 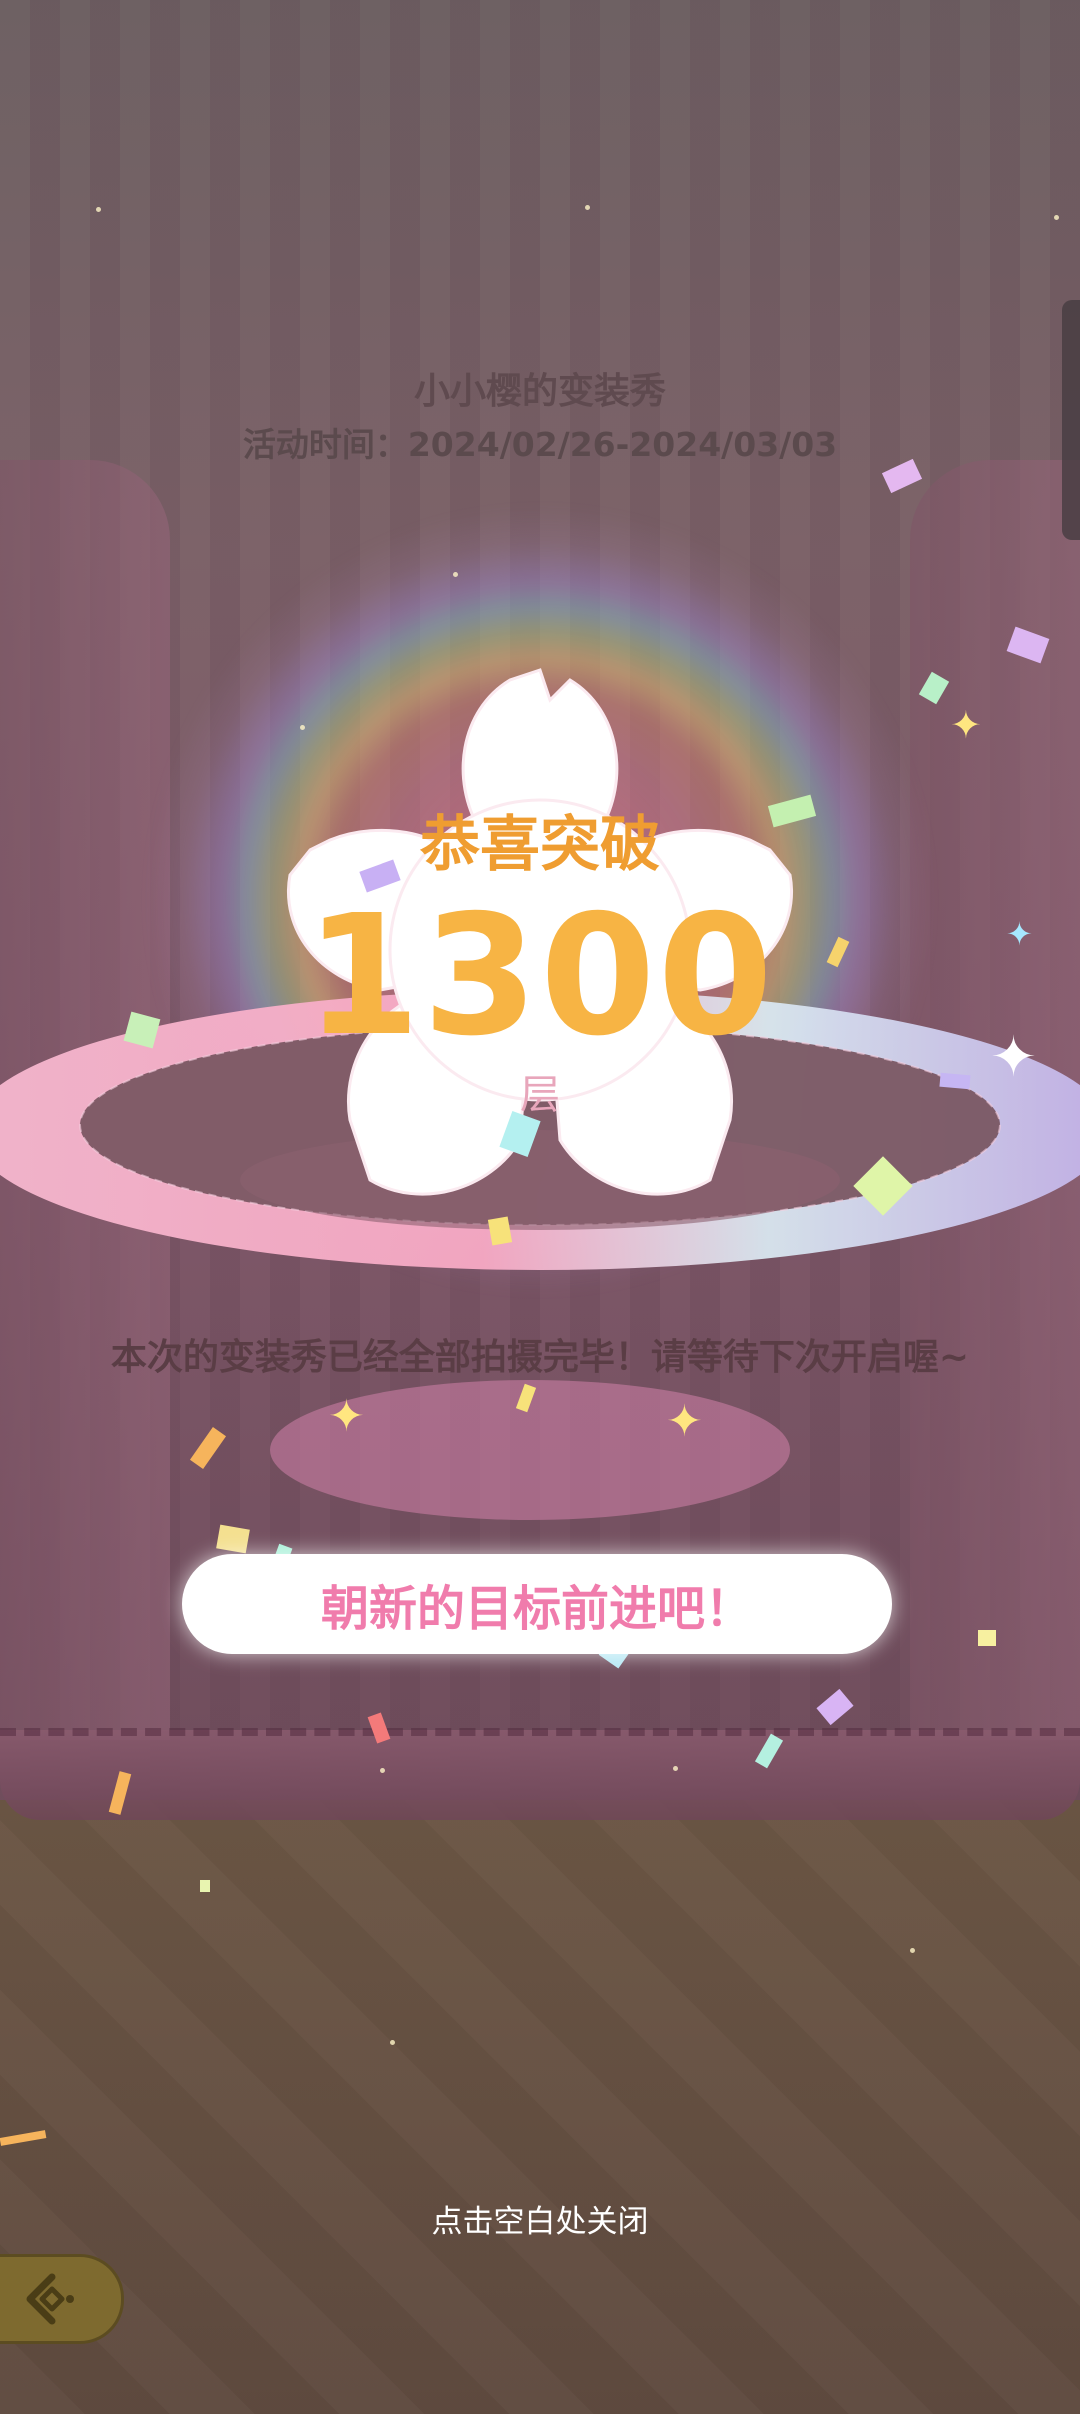 What do you see at coordinates (540, 1775) in the screenshot?
I see `curtain-valance` at bounding box center [540, 1775].